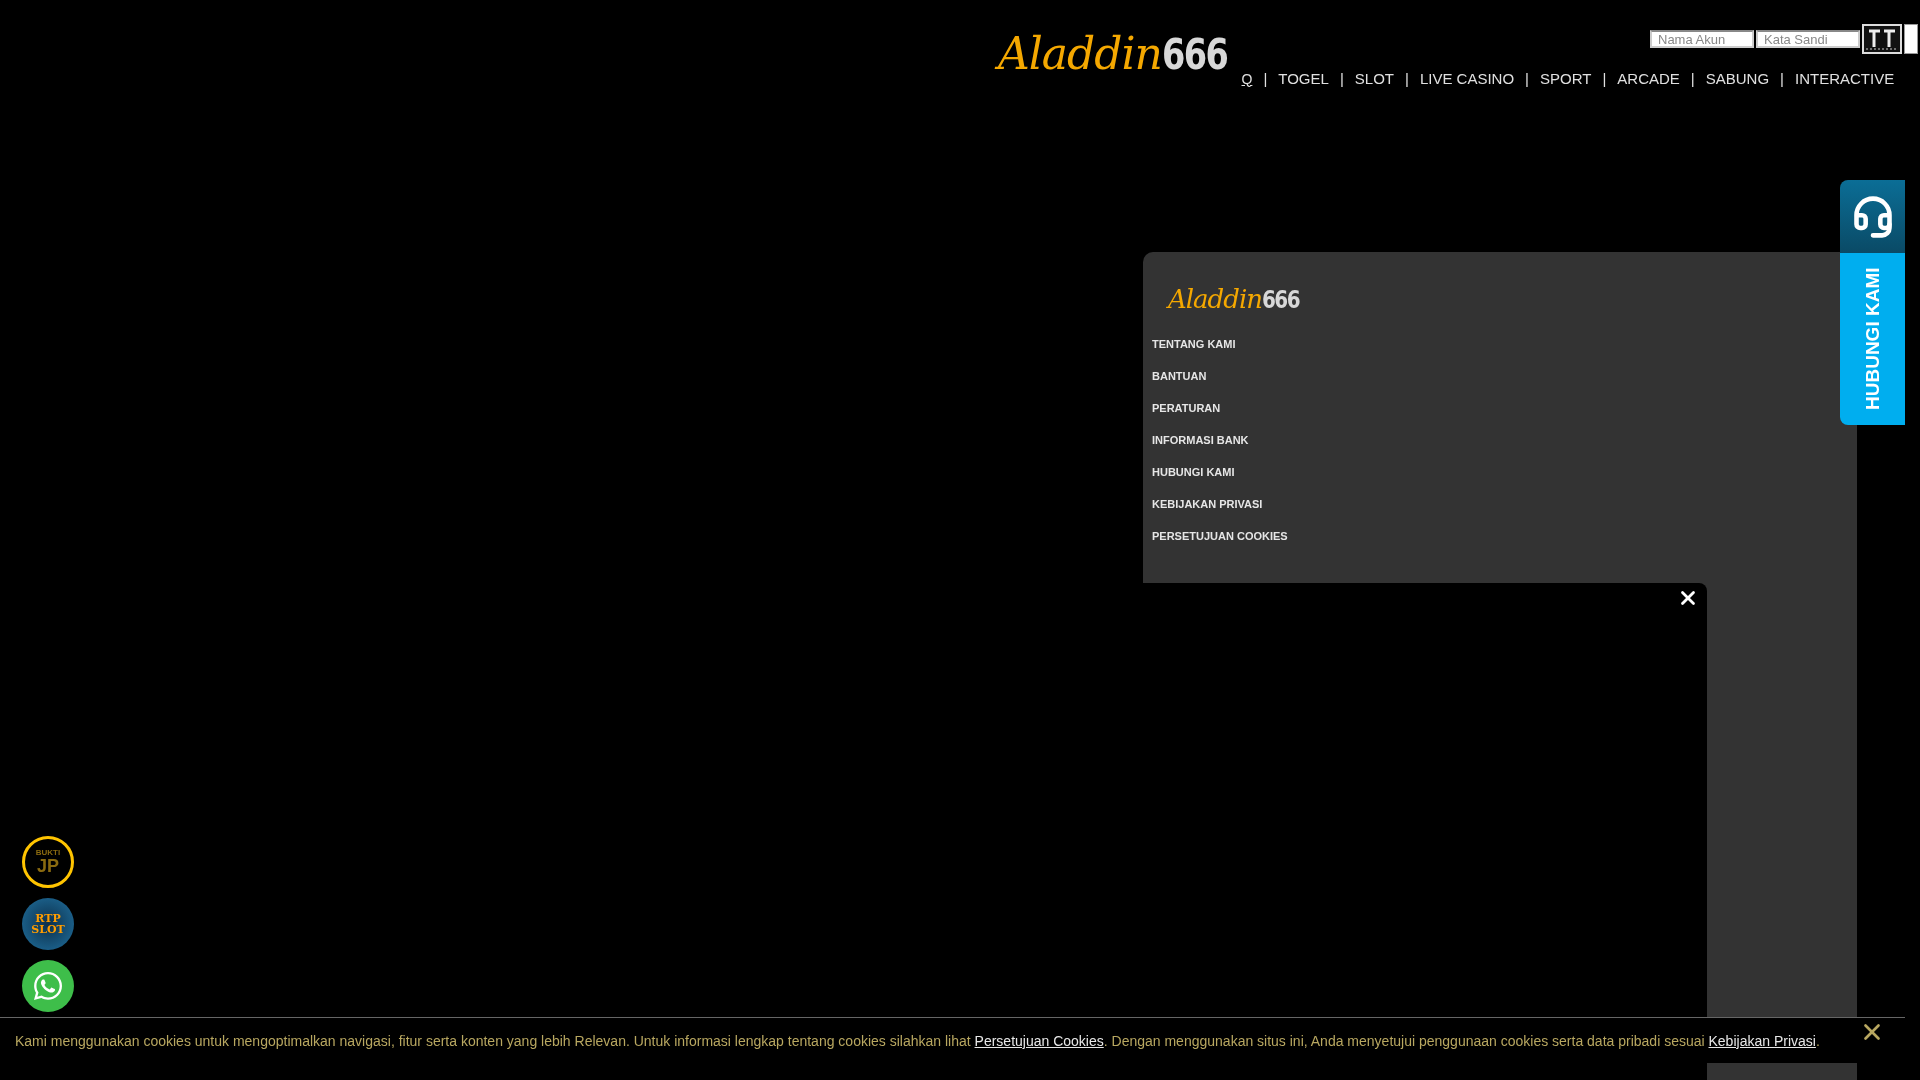 The width and height of the screenshot is (1920, 1080). What do you see at coordinates (1179, 376) in the screenshot?
I see `footer-link: BANTUAN` at bounding box center [1179, 376].